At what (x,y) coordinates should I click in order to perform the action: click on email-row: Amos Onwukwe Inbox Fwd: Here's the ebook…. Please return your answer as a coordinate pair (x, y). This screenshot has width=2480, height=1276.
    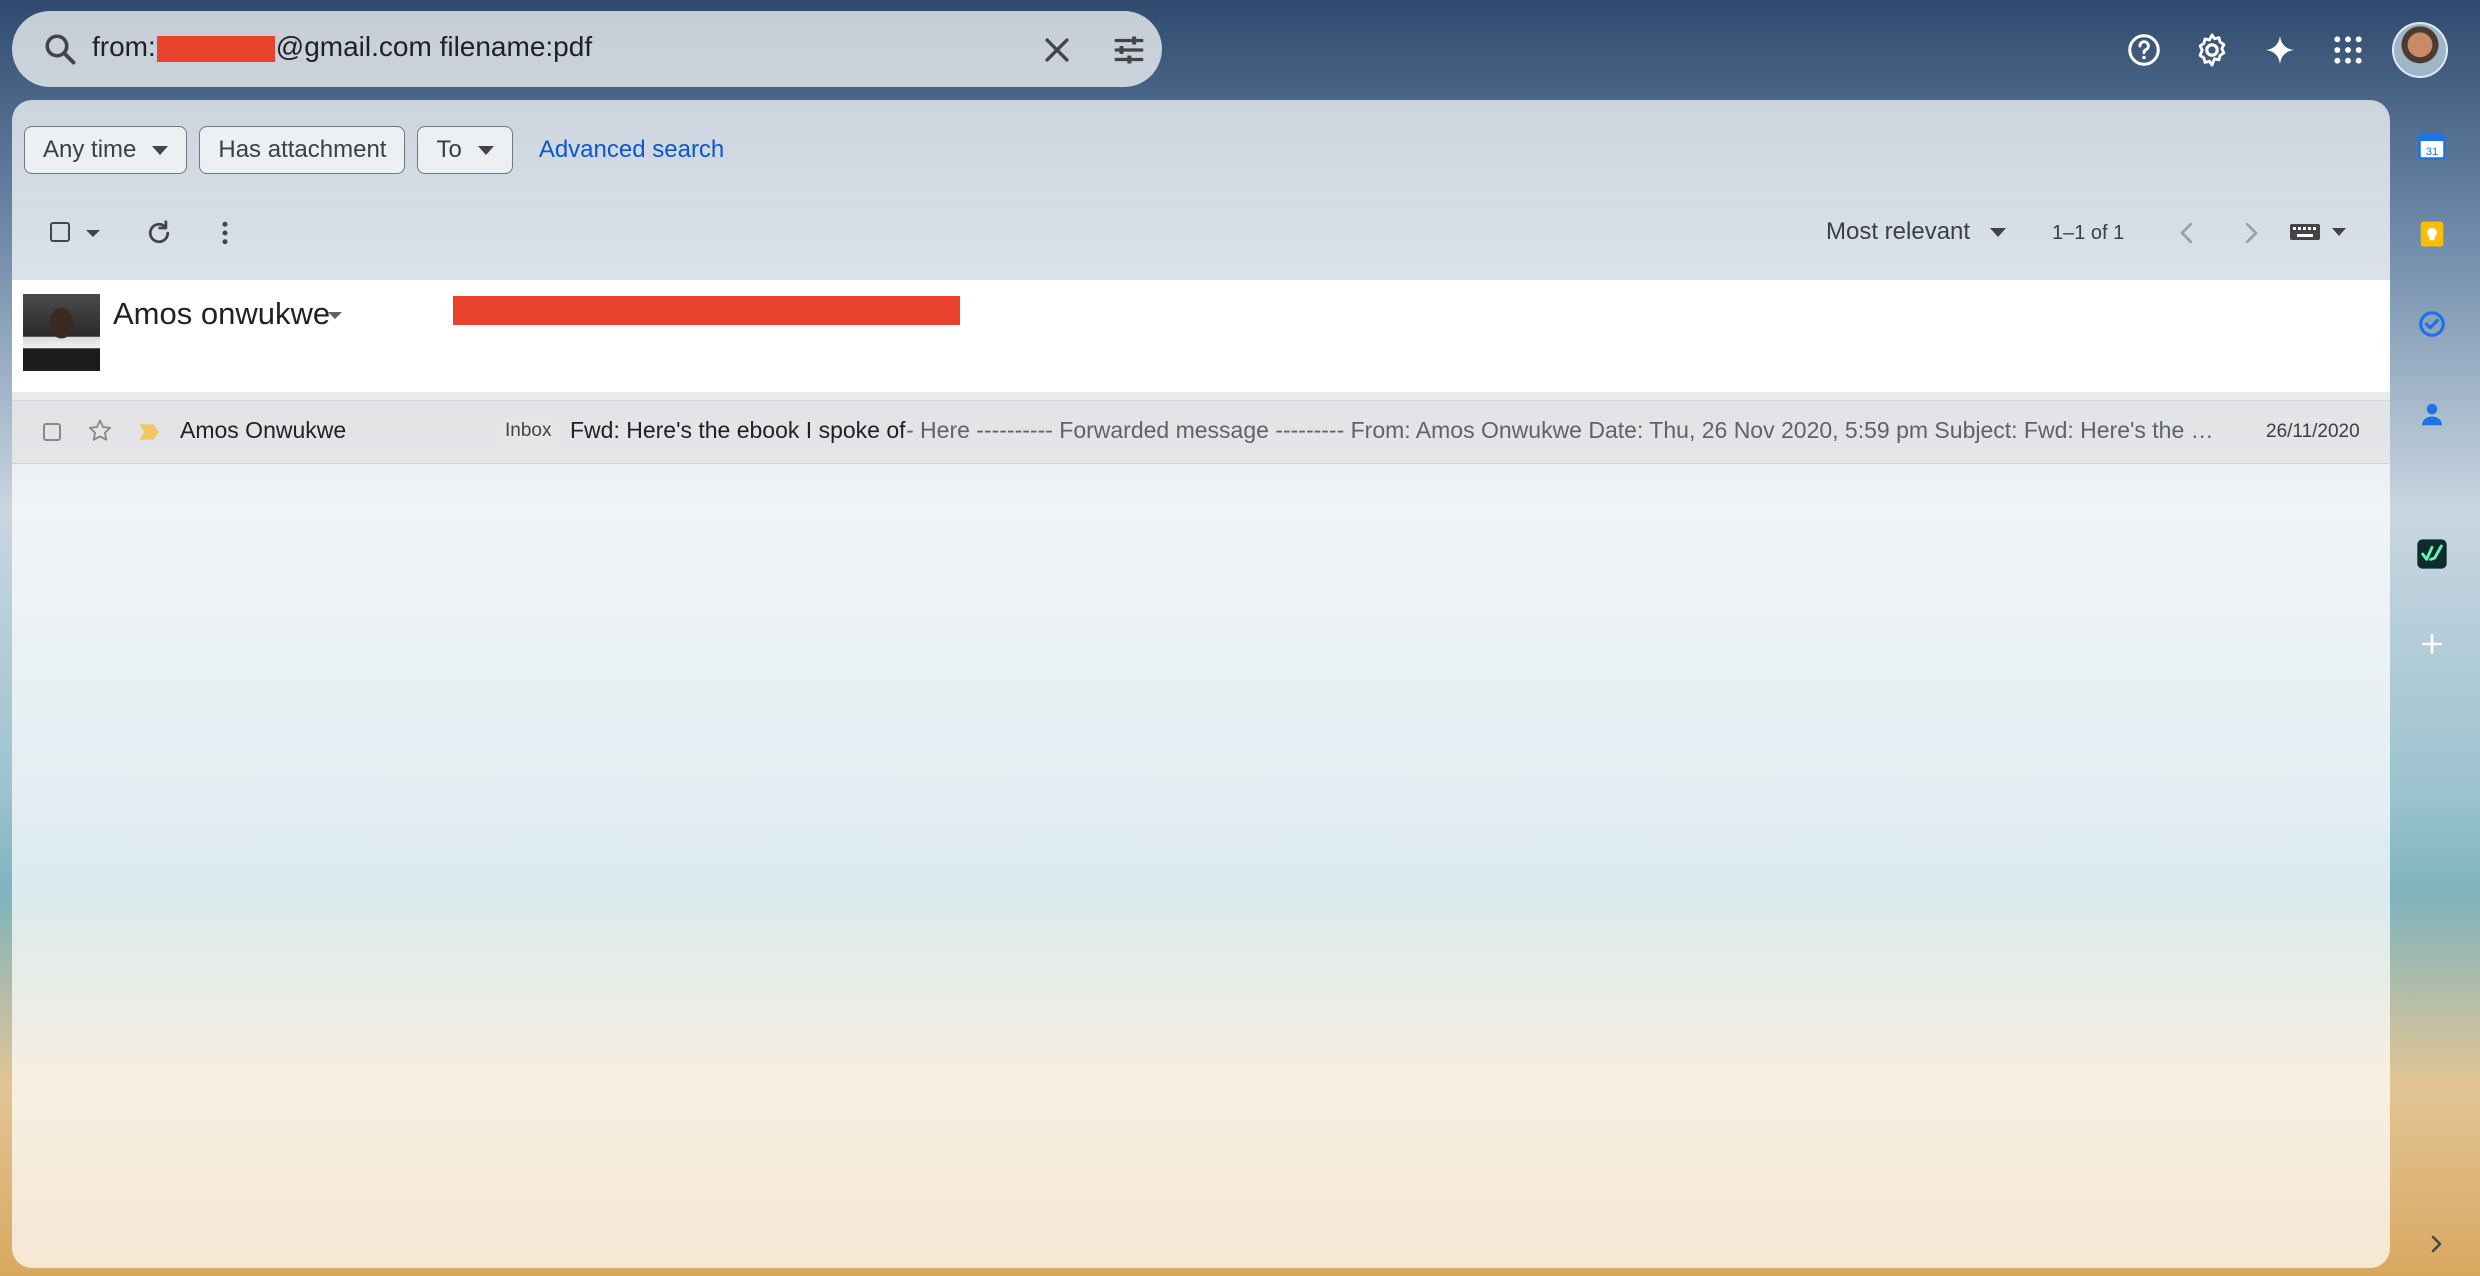
    Looking at the image, I should click on (1201, 432).